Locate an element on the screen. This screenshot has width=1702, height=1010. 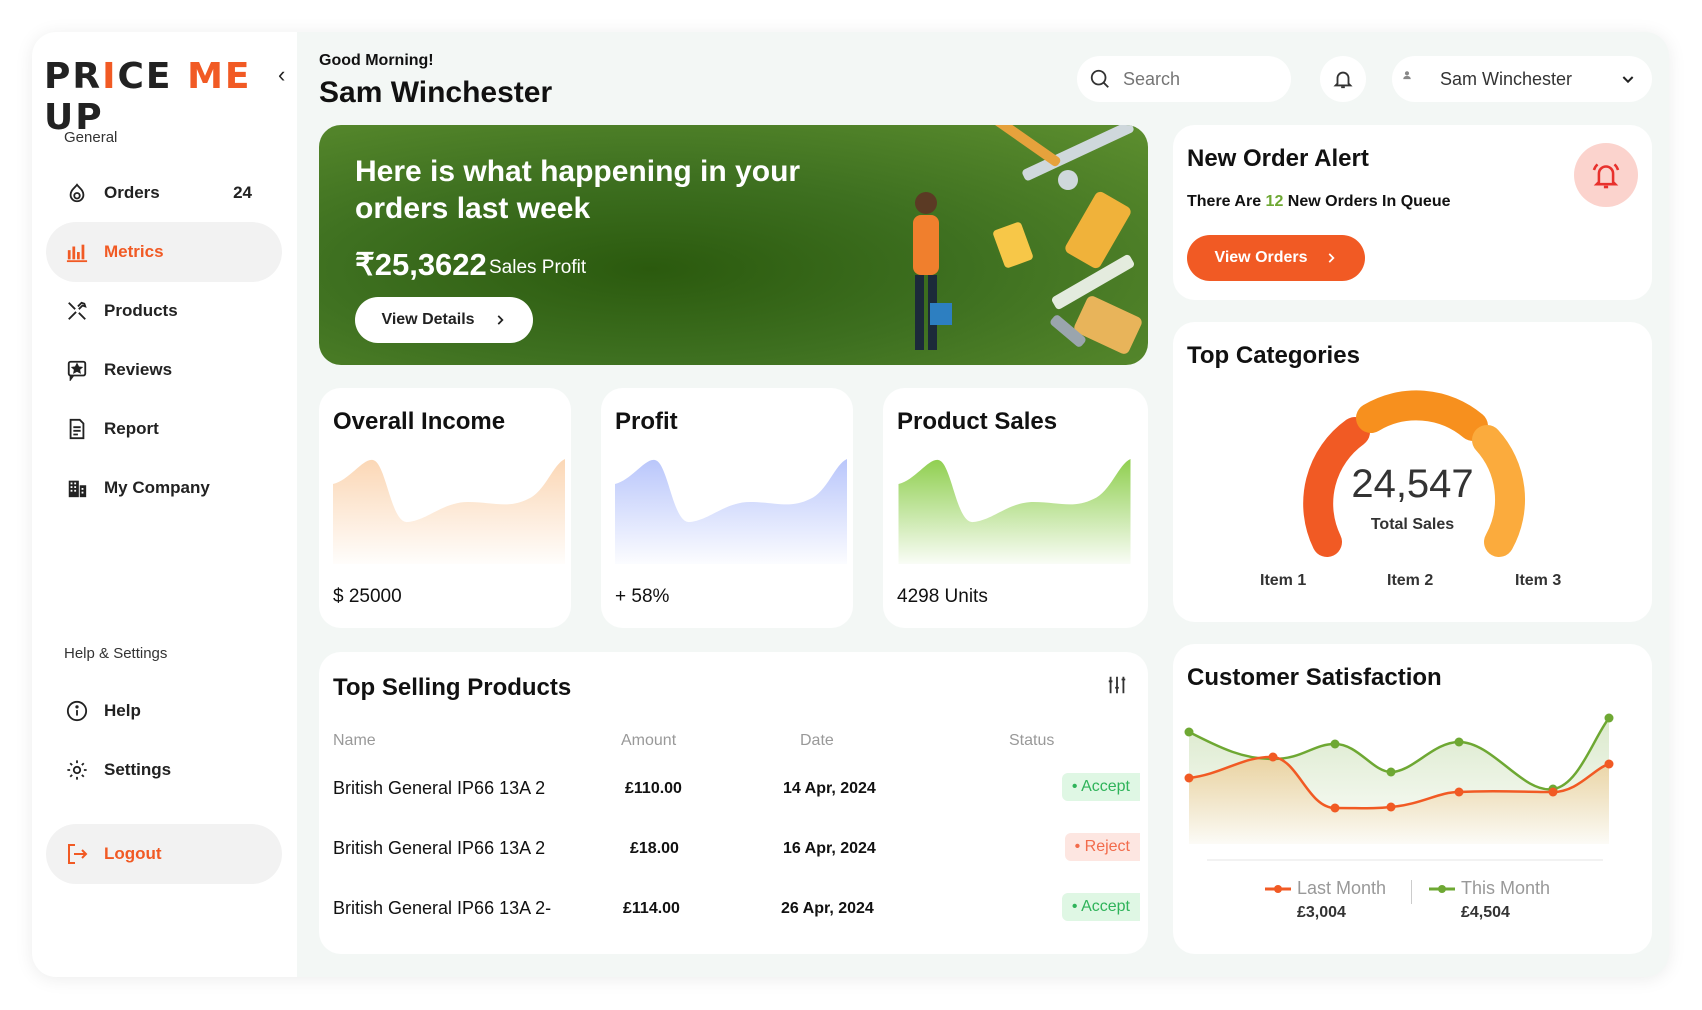
status-badge: • Reject is located at coordinates (1102, 847).